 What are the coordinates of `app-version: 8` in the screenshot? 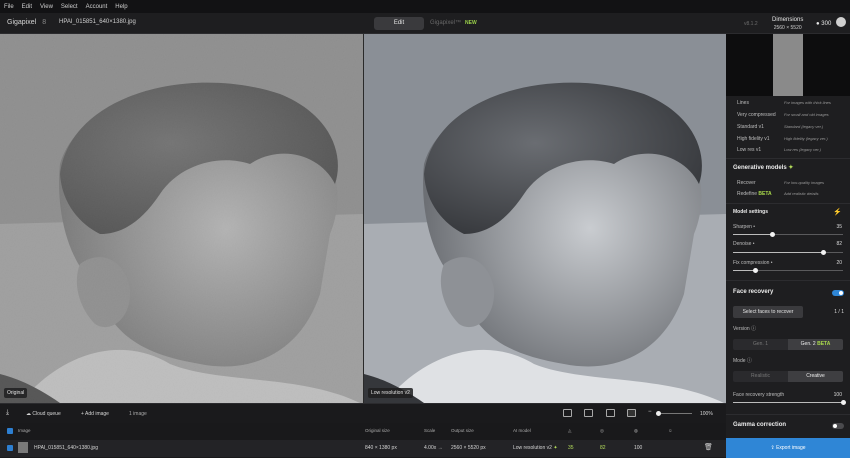 It's located at (44, 22).